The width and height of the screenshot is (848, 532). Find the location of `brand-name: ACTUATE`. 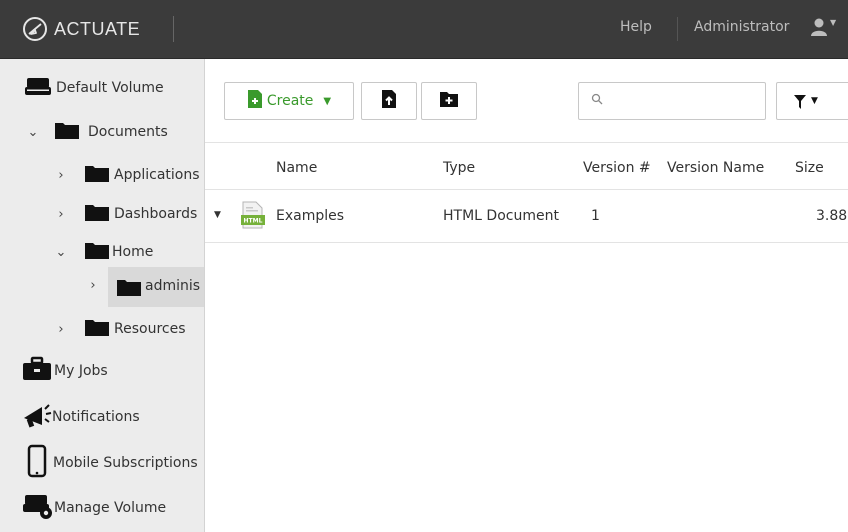

brand-name: ACTUATE is located at coordinates (97, 28).